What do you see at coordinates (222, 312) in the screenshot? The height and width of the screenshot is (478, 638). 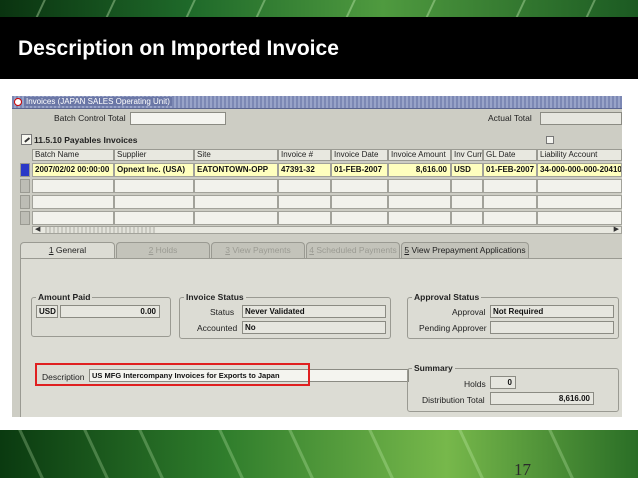 I see `status-label: Status` at bounding box center [222, 312].